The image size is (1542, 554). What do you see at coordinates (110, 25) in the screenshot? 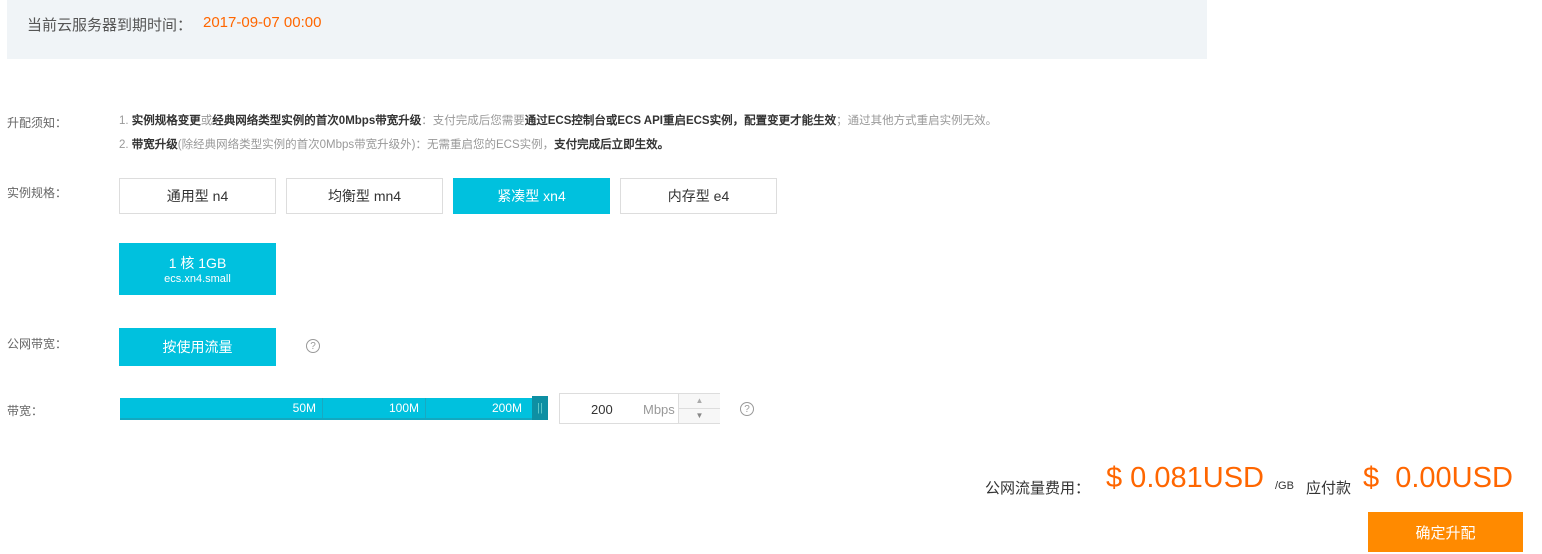
I see `expiry-label: 当前云服务器到期时间：` at bounding box center [110, 25].